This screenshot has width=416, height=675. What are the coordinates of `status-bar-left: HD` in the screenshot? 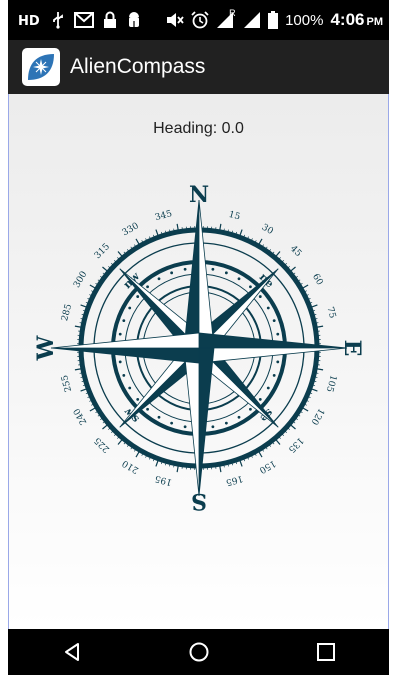 It's located at (92, 20).